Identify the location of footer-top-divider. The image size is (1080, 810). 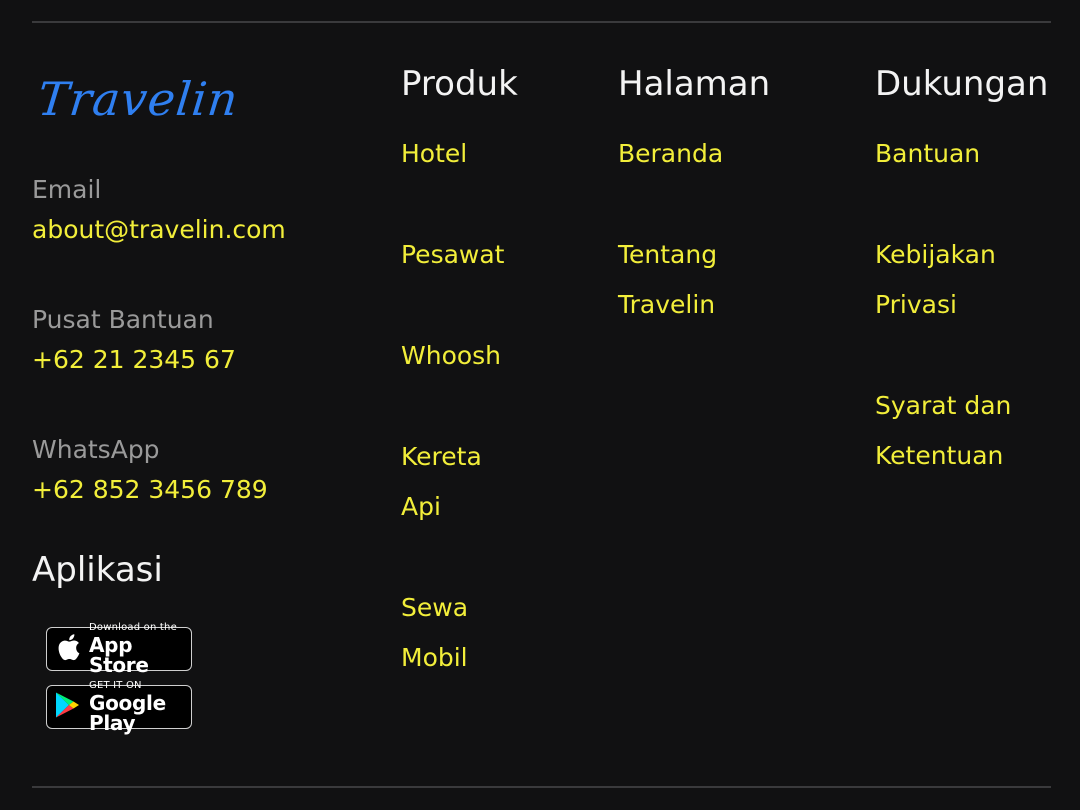
(541, 22).